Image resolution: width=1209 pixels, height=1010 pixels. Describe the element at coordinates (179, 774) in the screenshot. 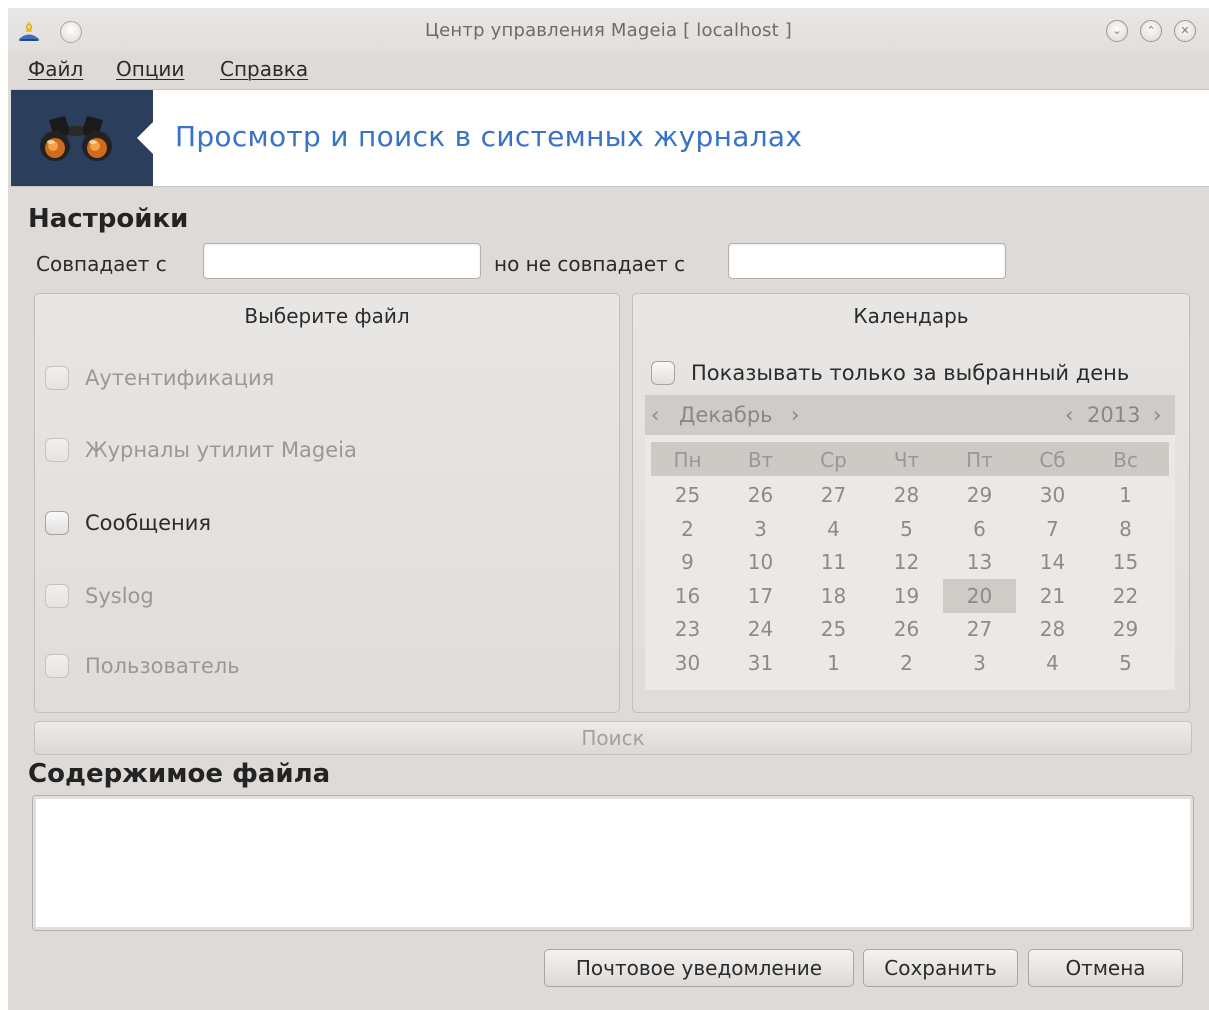

I see `content-heading: Содержимое файла` at that location.